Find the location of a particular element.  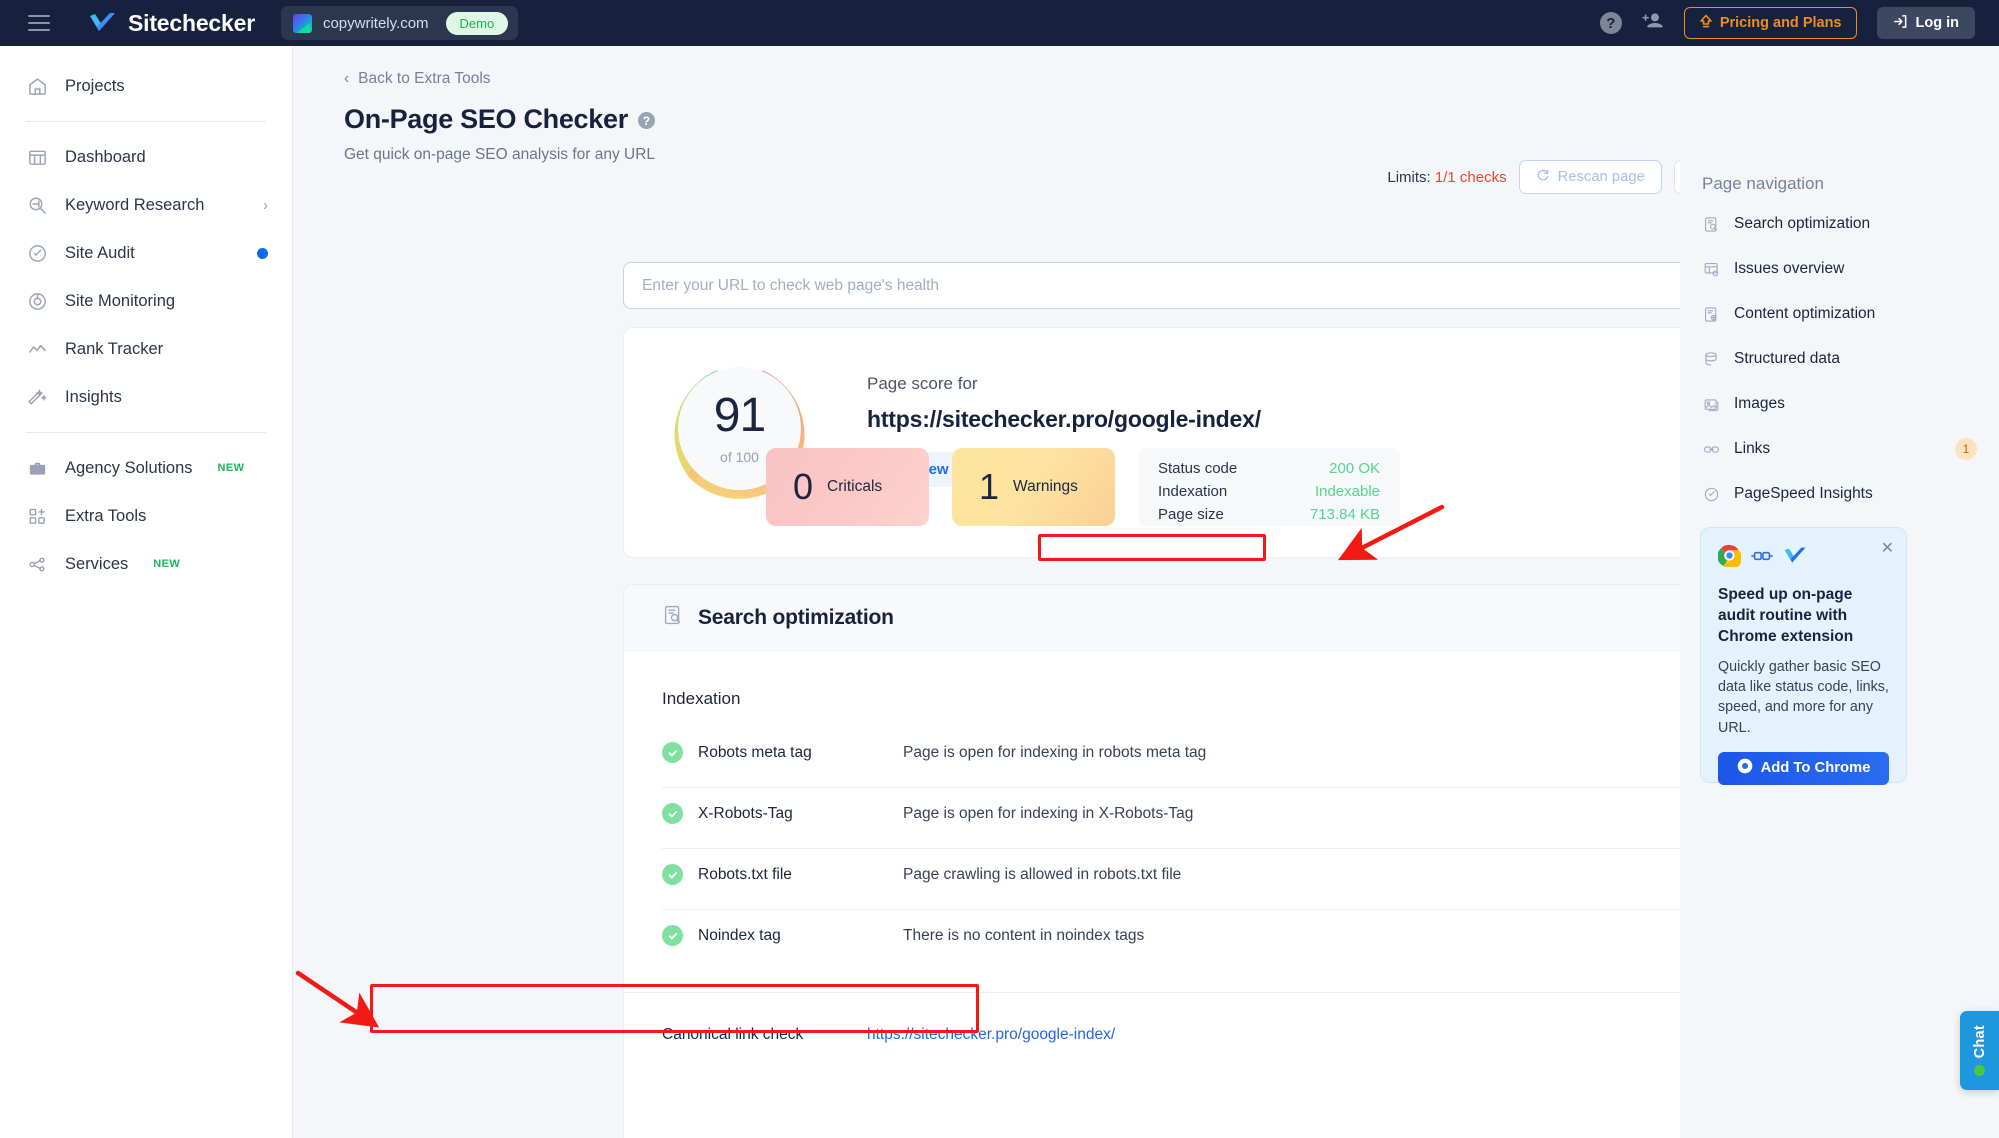

demo-badge: Demo is located at coordinates (477, 23).